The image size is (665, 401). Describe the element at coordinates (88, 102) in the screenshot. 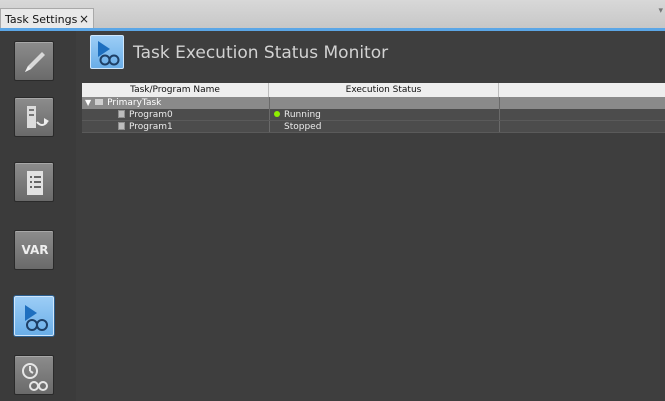

I see `expand-arrow-icon: ▼` at that location.